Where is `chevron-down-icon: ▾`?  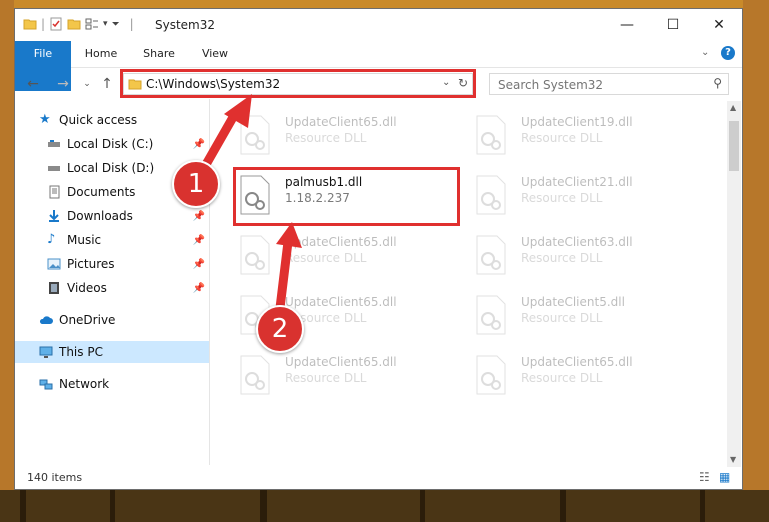
chevron-down-icon: ▾ is located at coordinates (105, 24).